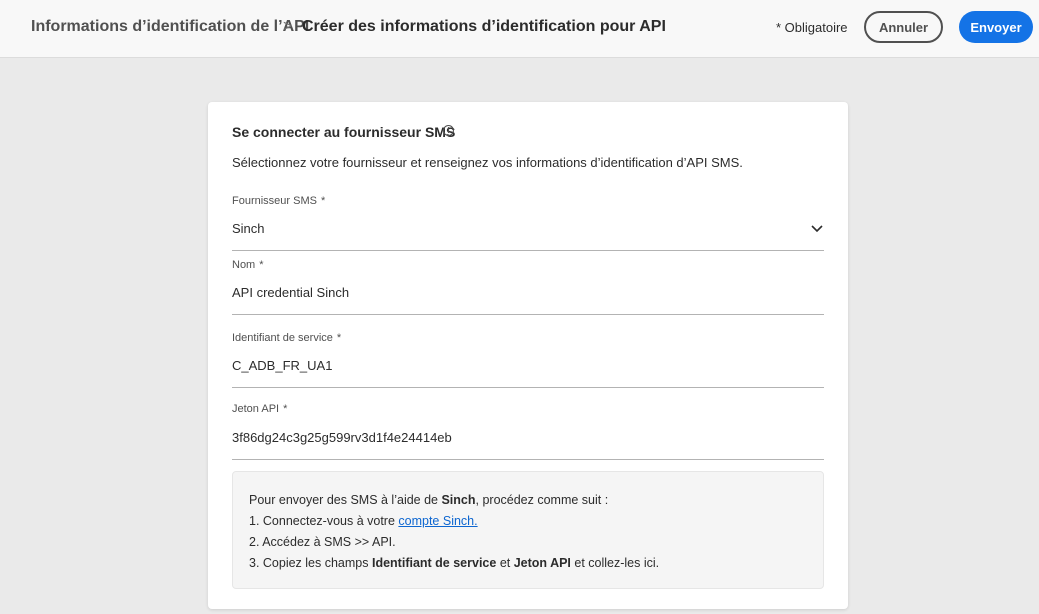  What do you see at coordinates (528, 521) in the screenshot?
I see `help-step-1: 1. Connectez-vous à votre compte Sinch.` at bounding box center [528, 521].